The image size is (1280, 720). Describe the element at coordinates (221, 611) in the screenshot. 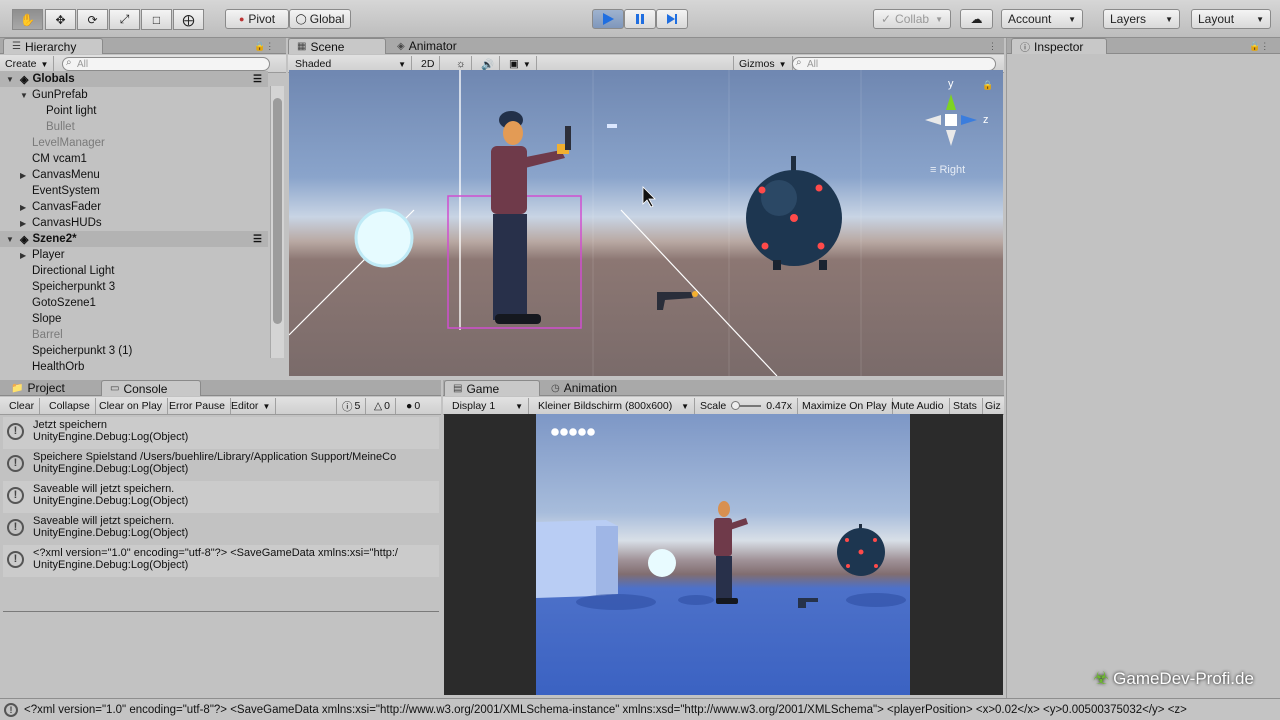

I see `console-divider` at that location.